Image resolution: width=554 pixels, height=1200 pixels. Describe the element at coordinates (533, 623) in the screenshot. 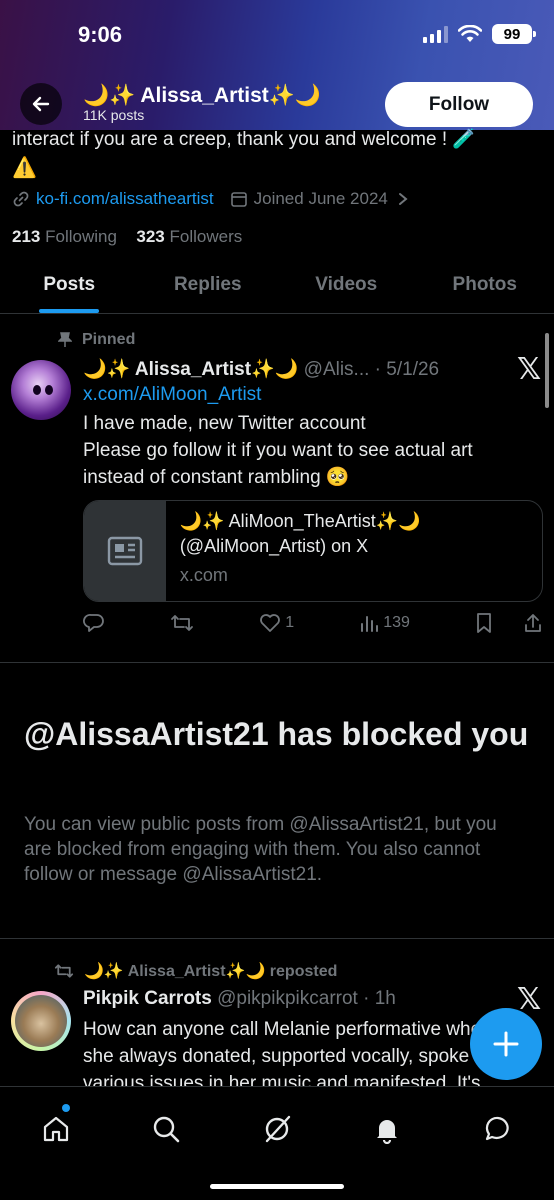

I see `share-icon` at that location.